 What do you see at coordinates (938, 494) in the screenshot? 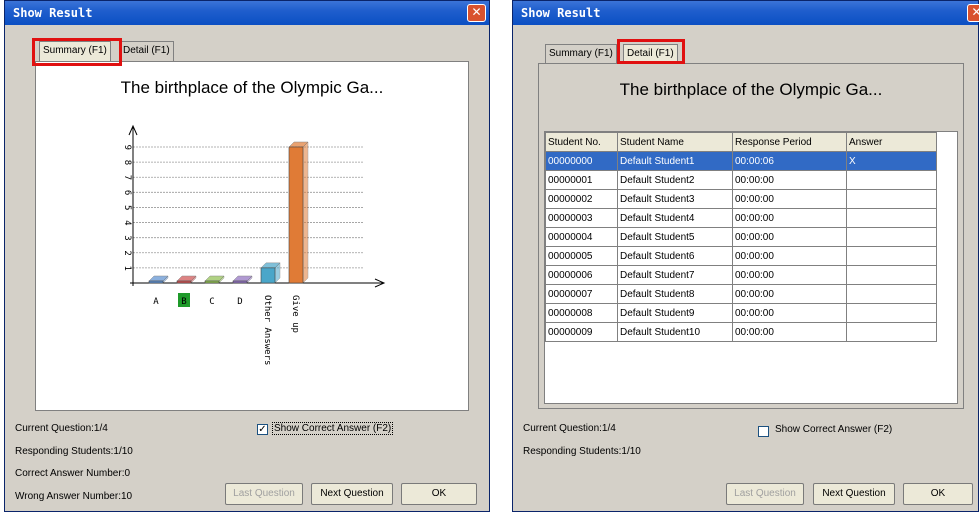
I see `right-ok-button: OK` at bounding box center [938, 494].